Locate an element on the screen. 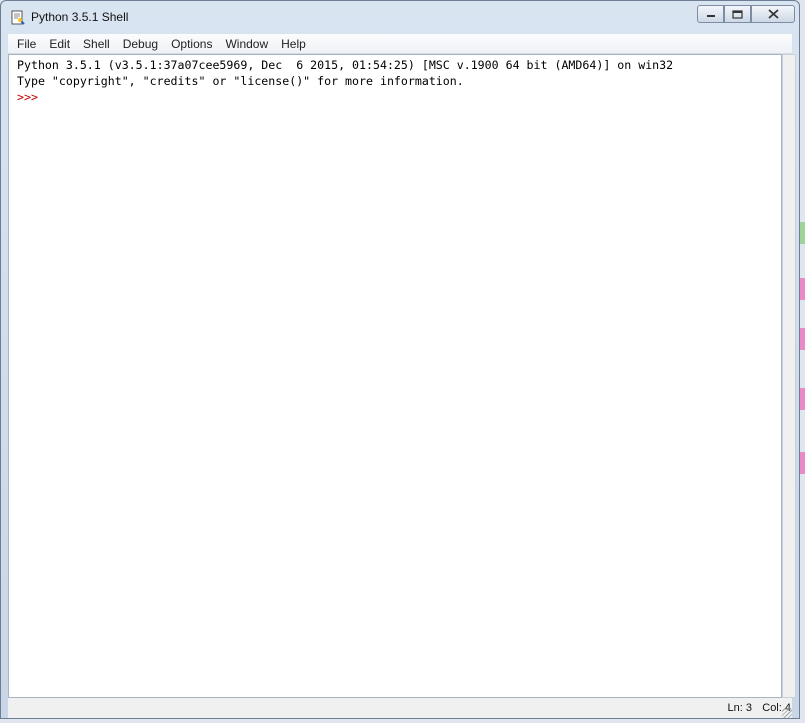  shell-prompt: >>> is located at coordinates (27, 97).